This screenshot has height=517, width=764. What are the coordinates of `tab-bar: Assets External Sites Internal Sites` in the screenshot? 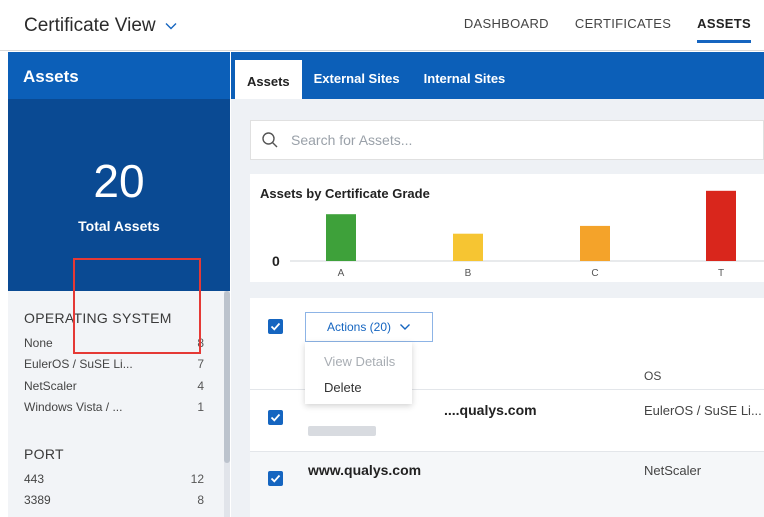 It's located at (497, 75).